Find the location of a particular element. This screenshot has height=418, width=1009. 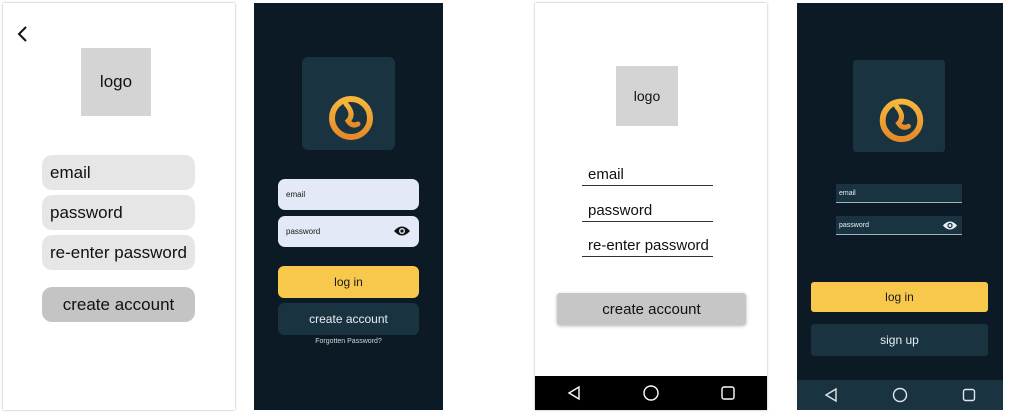

forgot-password-link: Forgotten Password? is located at coordinates (348, 341).